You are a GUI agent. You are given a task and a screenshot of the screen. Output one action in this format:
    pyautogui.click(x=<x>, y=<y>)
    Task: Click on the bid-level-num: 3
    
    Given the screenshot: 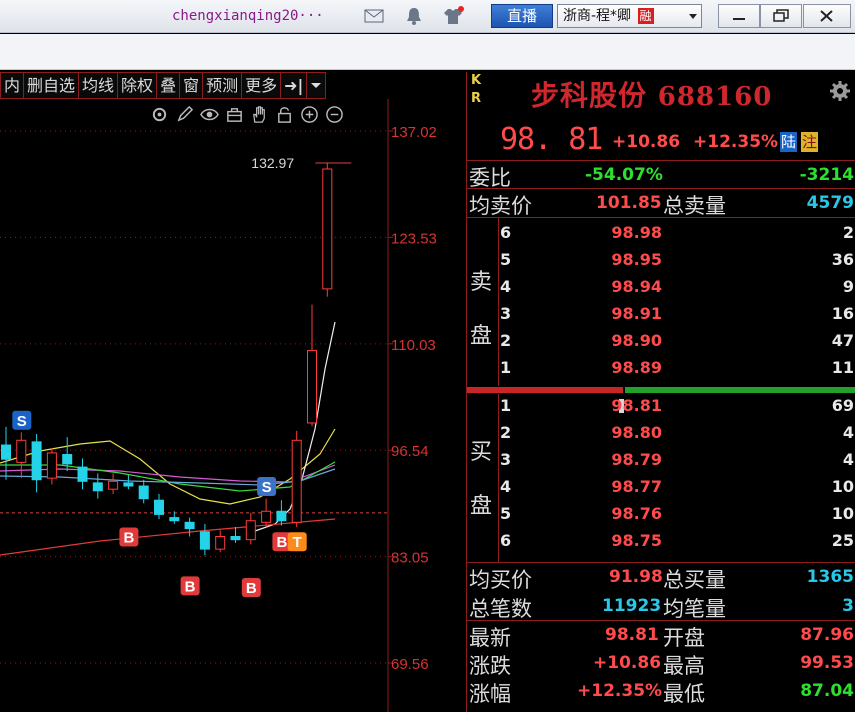 What is the action you would take?
    pyautogui.click(x=506, y=459)
    